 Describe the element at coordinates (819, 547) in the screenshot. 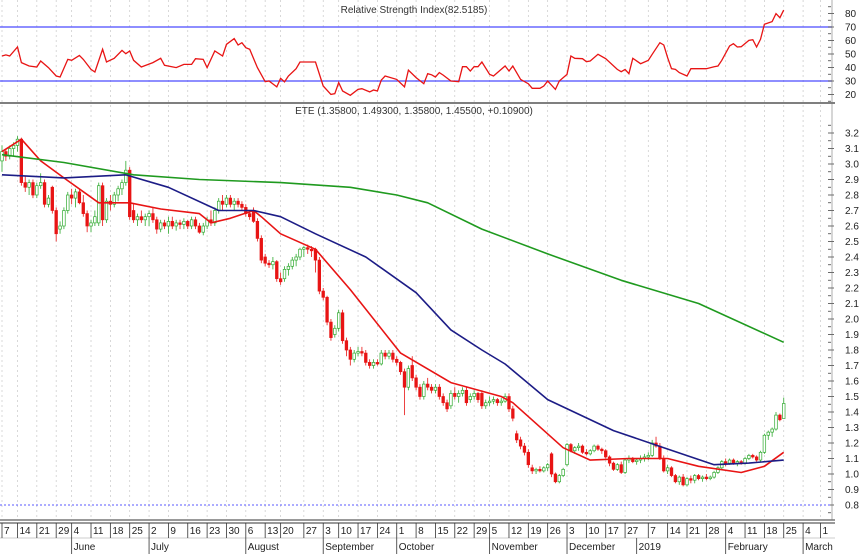

I see `month-label: March` at that location.